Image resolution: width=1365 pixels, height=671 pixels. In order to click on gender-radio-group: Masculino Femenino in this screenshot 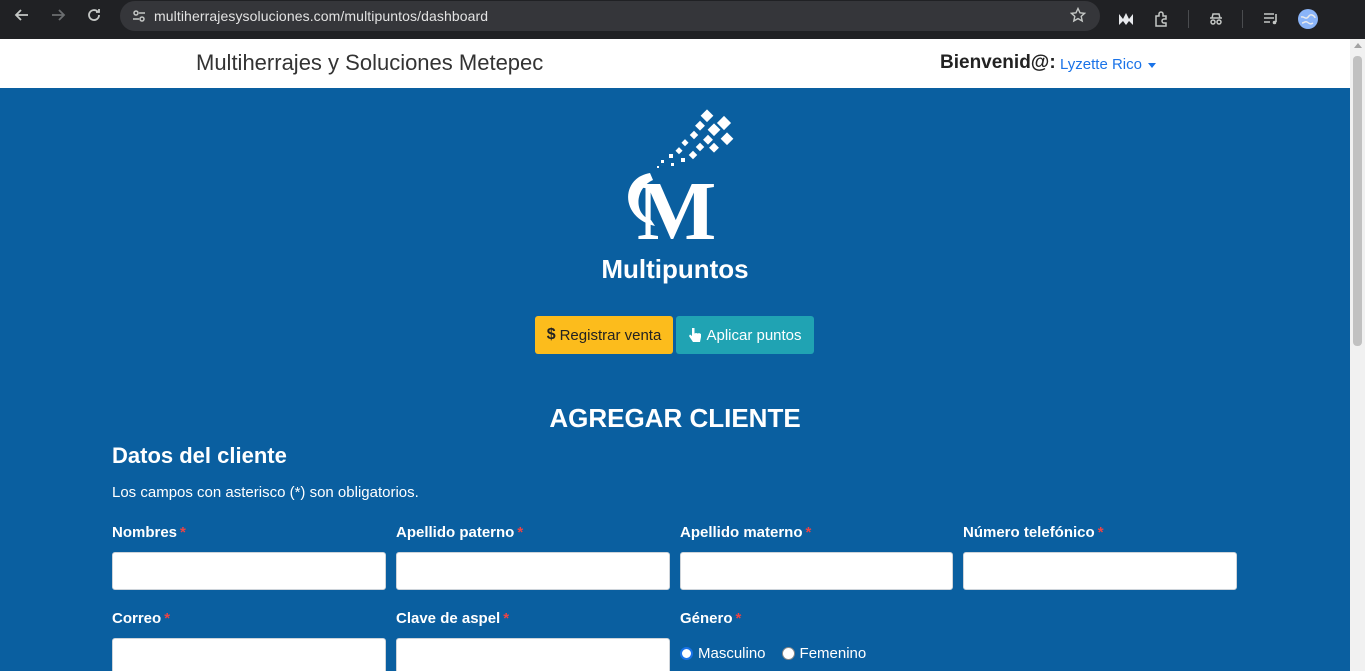, I will do `click(773, 653)`.